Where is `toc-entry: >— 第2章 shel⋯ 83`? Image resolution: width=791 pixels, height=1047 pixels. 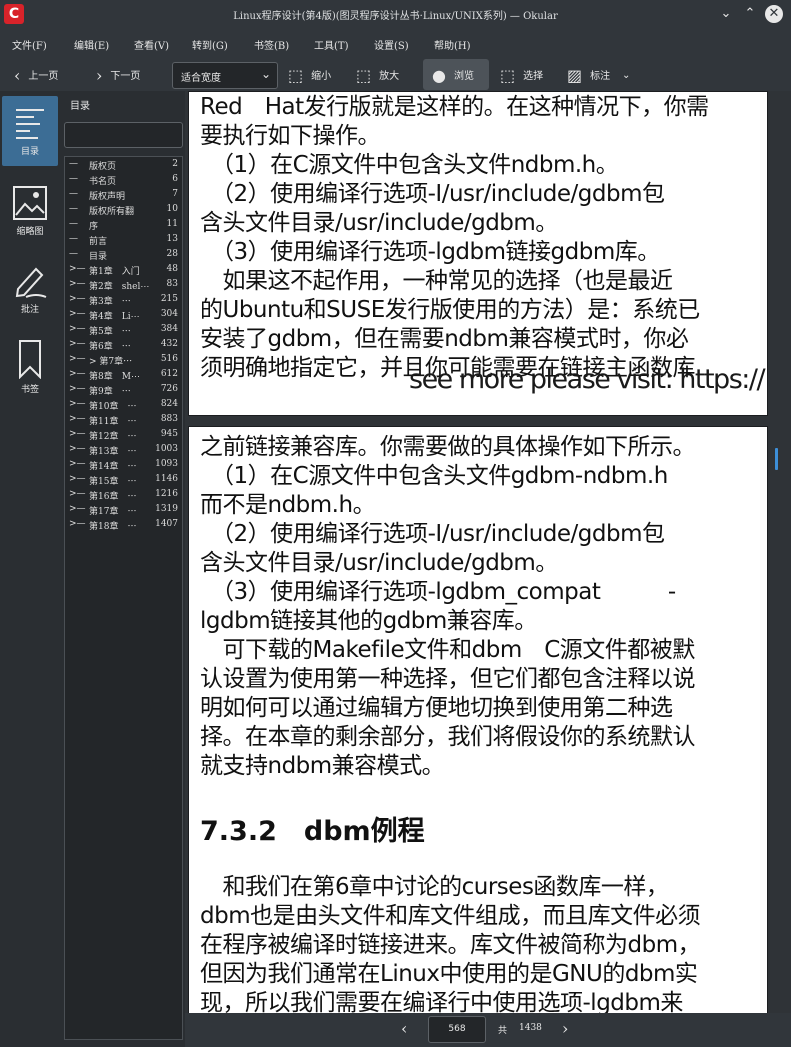 toc-entry: >— 第2章 shel⋯ 83 is located at coordinates (123, 285).